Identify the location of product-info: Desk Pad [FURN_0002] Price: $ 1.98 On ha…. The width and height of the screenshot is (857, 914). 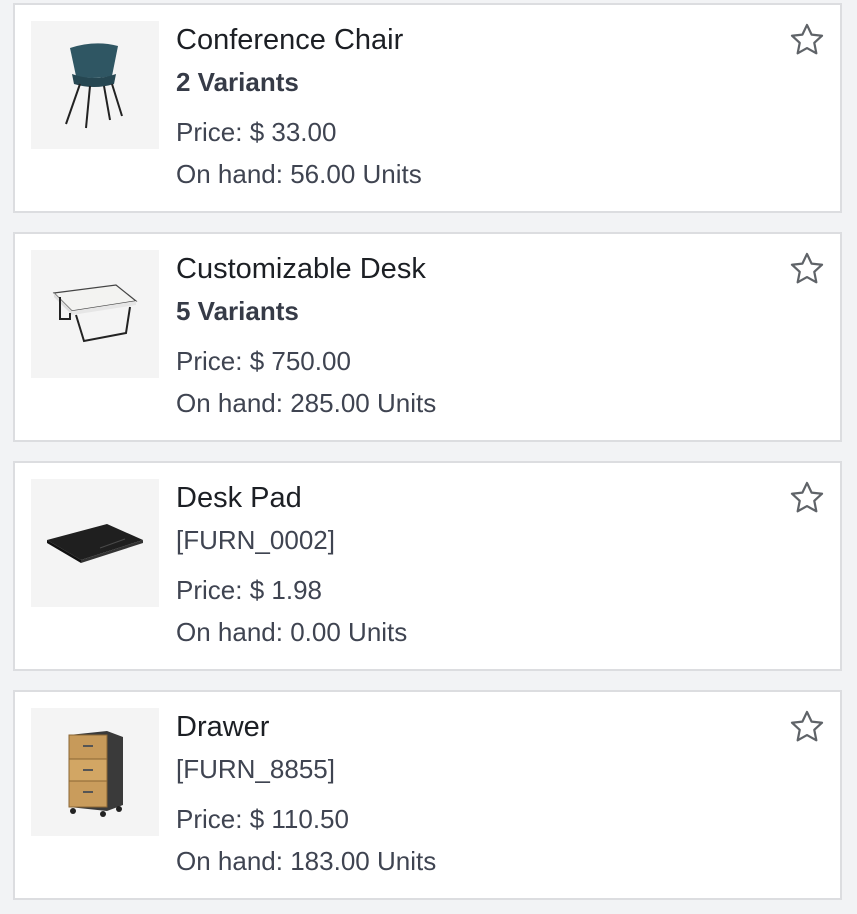
(478, 565).